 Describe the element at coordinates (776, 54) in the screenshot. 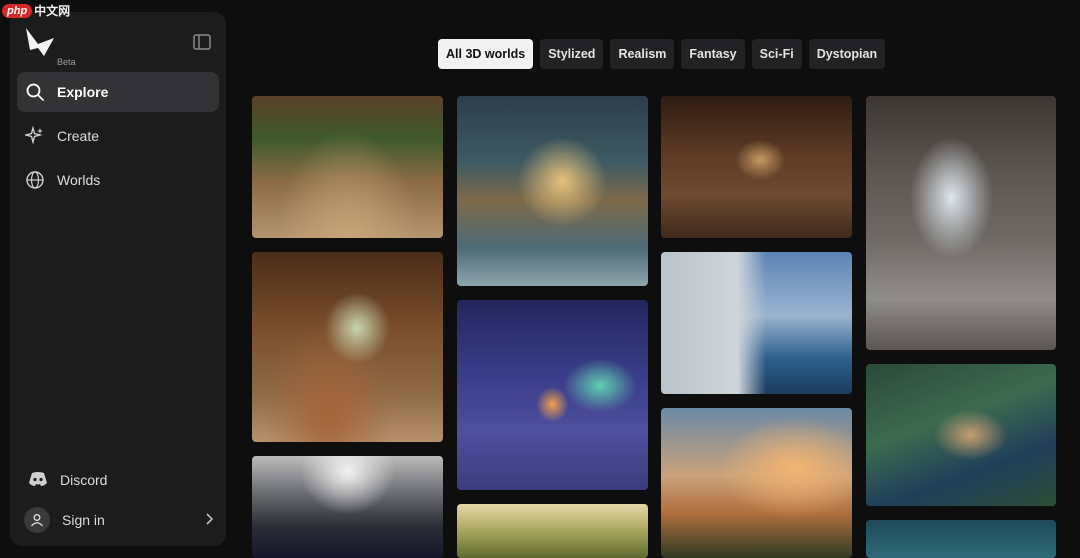

I see `filter-chip-sci-fi: Sci-Fi` at that location.